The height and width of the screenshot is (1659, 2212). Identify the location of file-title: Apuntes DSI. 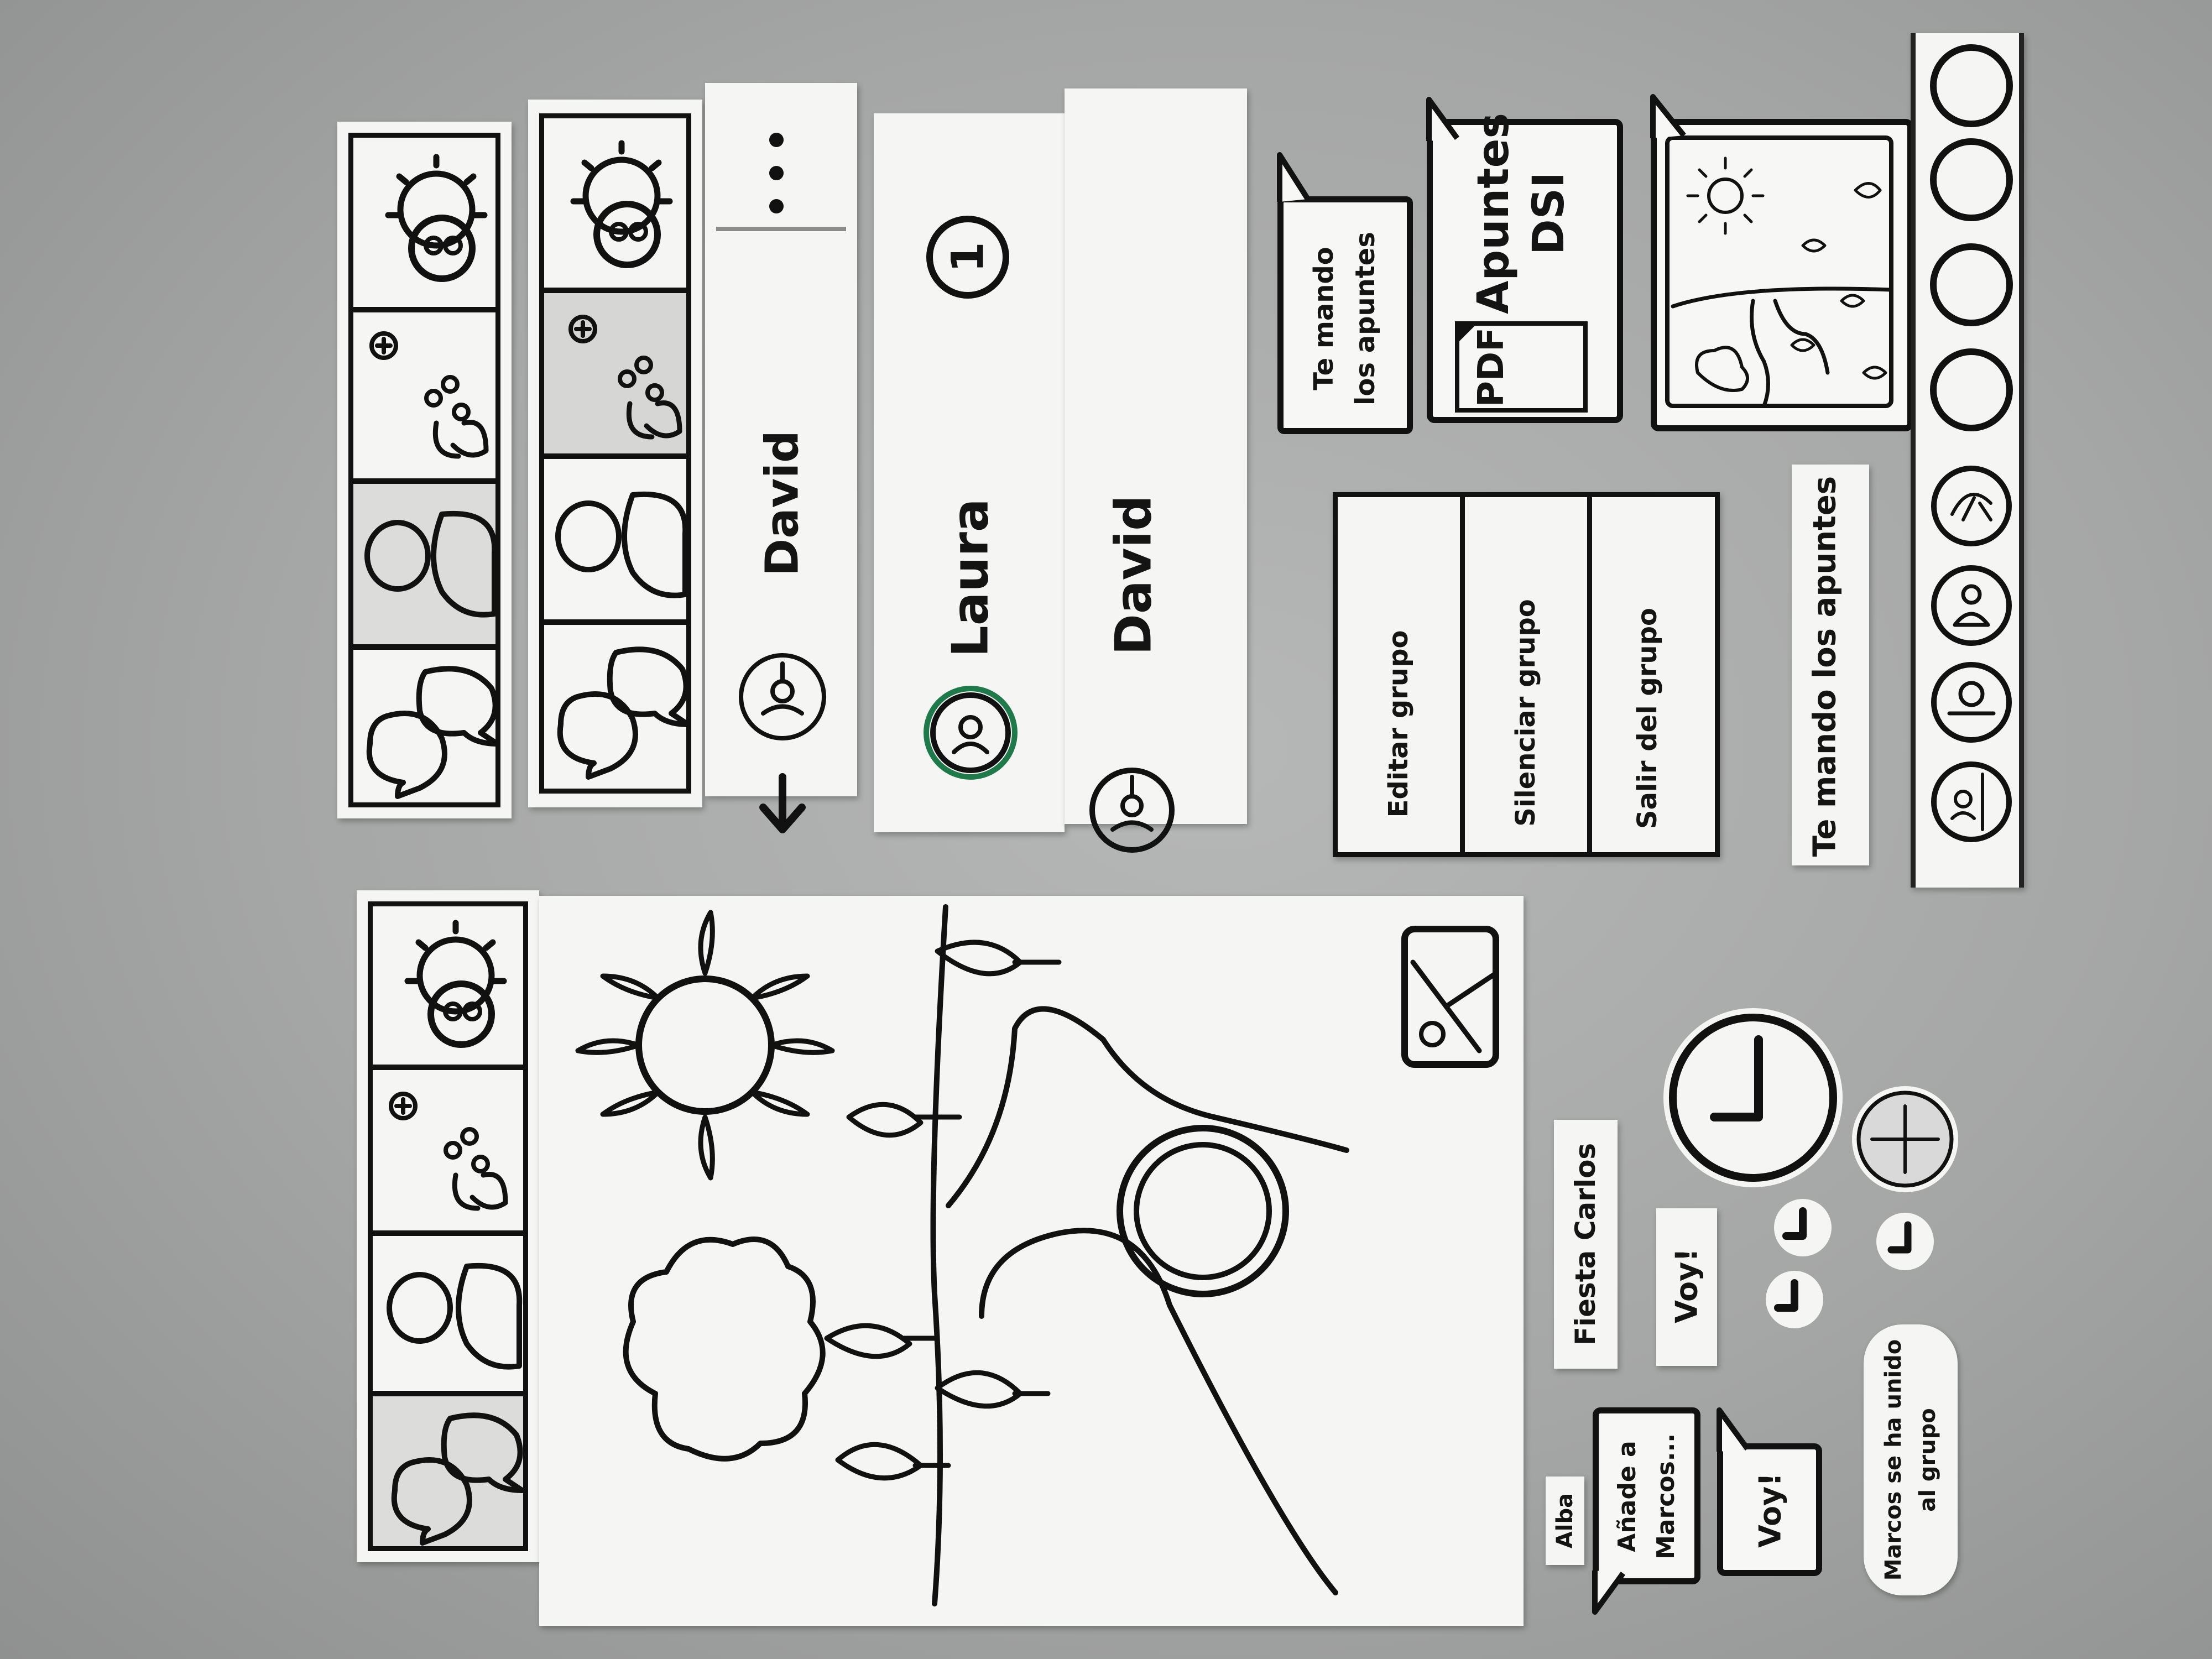
(1522, 214).